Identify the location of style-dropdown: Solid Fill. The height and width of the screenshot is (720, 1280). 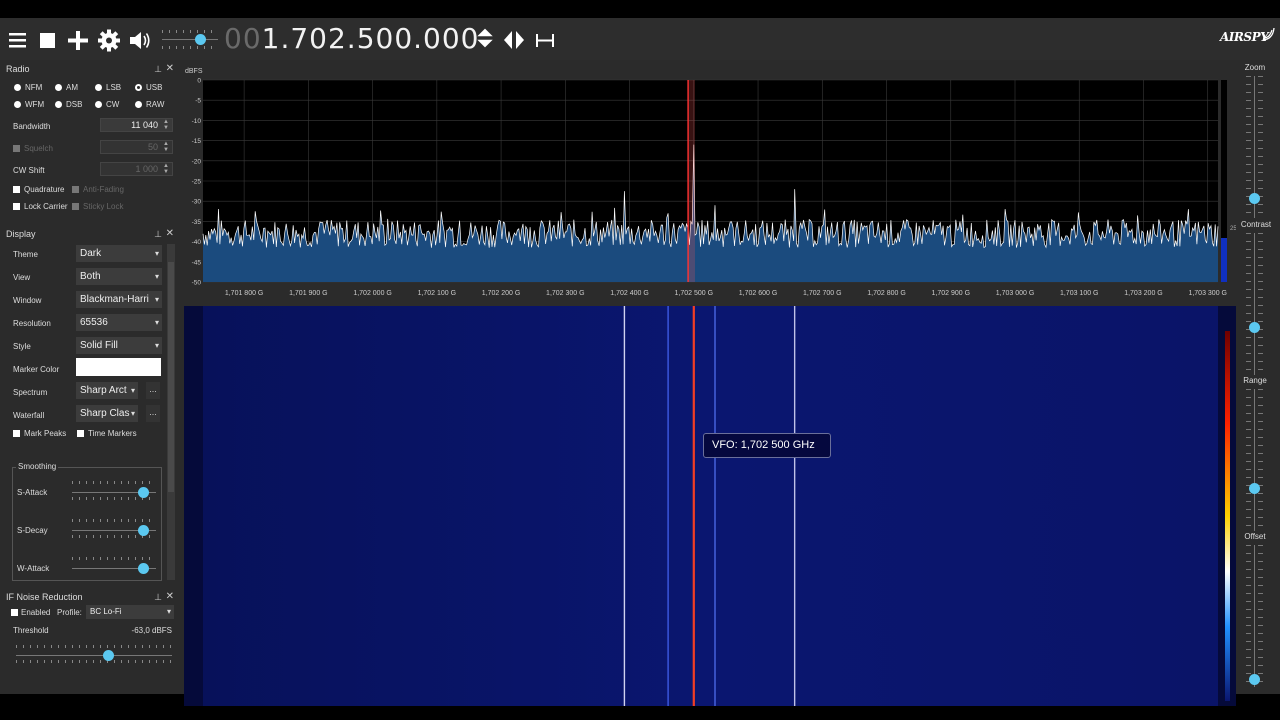
(119, 345).